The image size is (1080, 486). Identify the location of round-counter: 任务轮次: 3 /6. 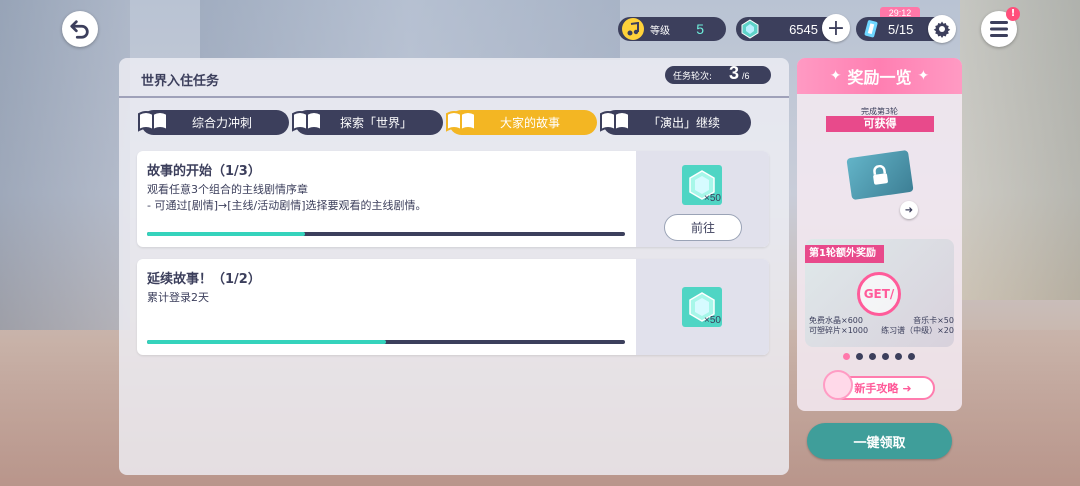
(718, 73).